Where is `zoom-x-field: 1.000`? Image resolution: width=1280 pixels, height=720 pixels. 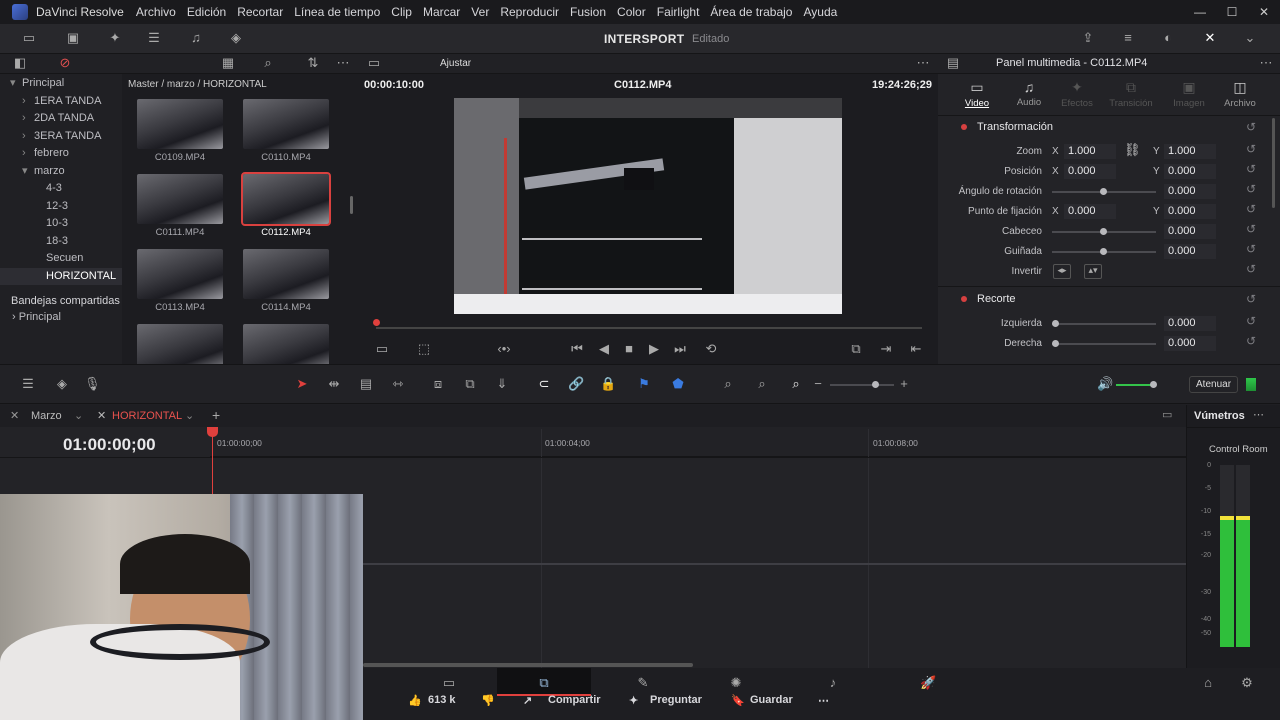
zoom-x-field: 1.000 is located at coordinates (1090, 151).